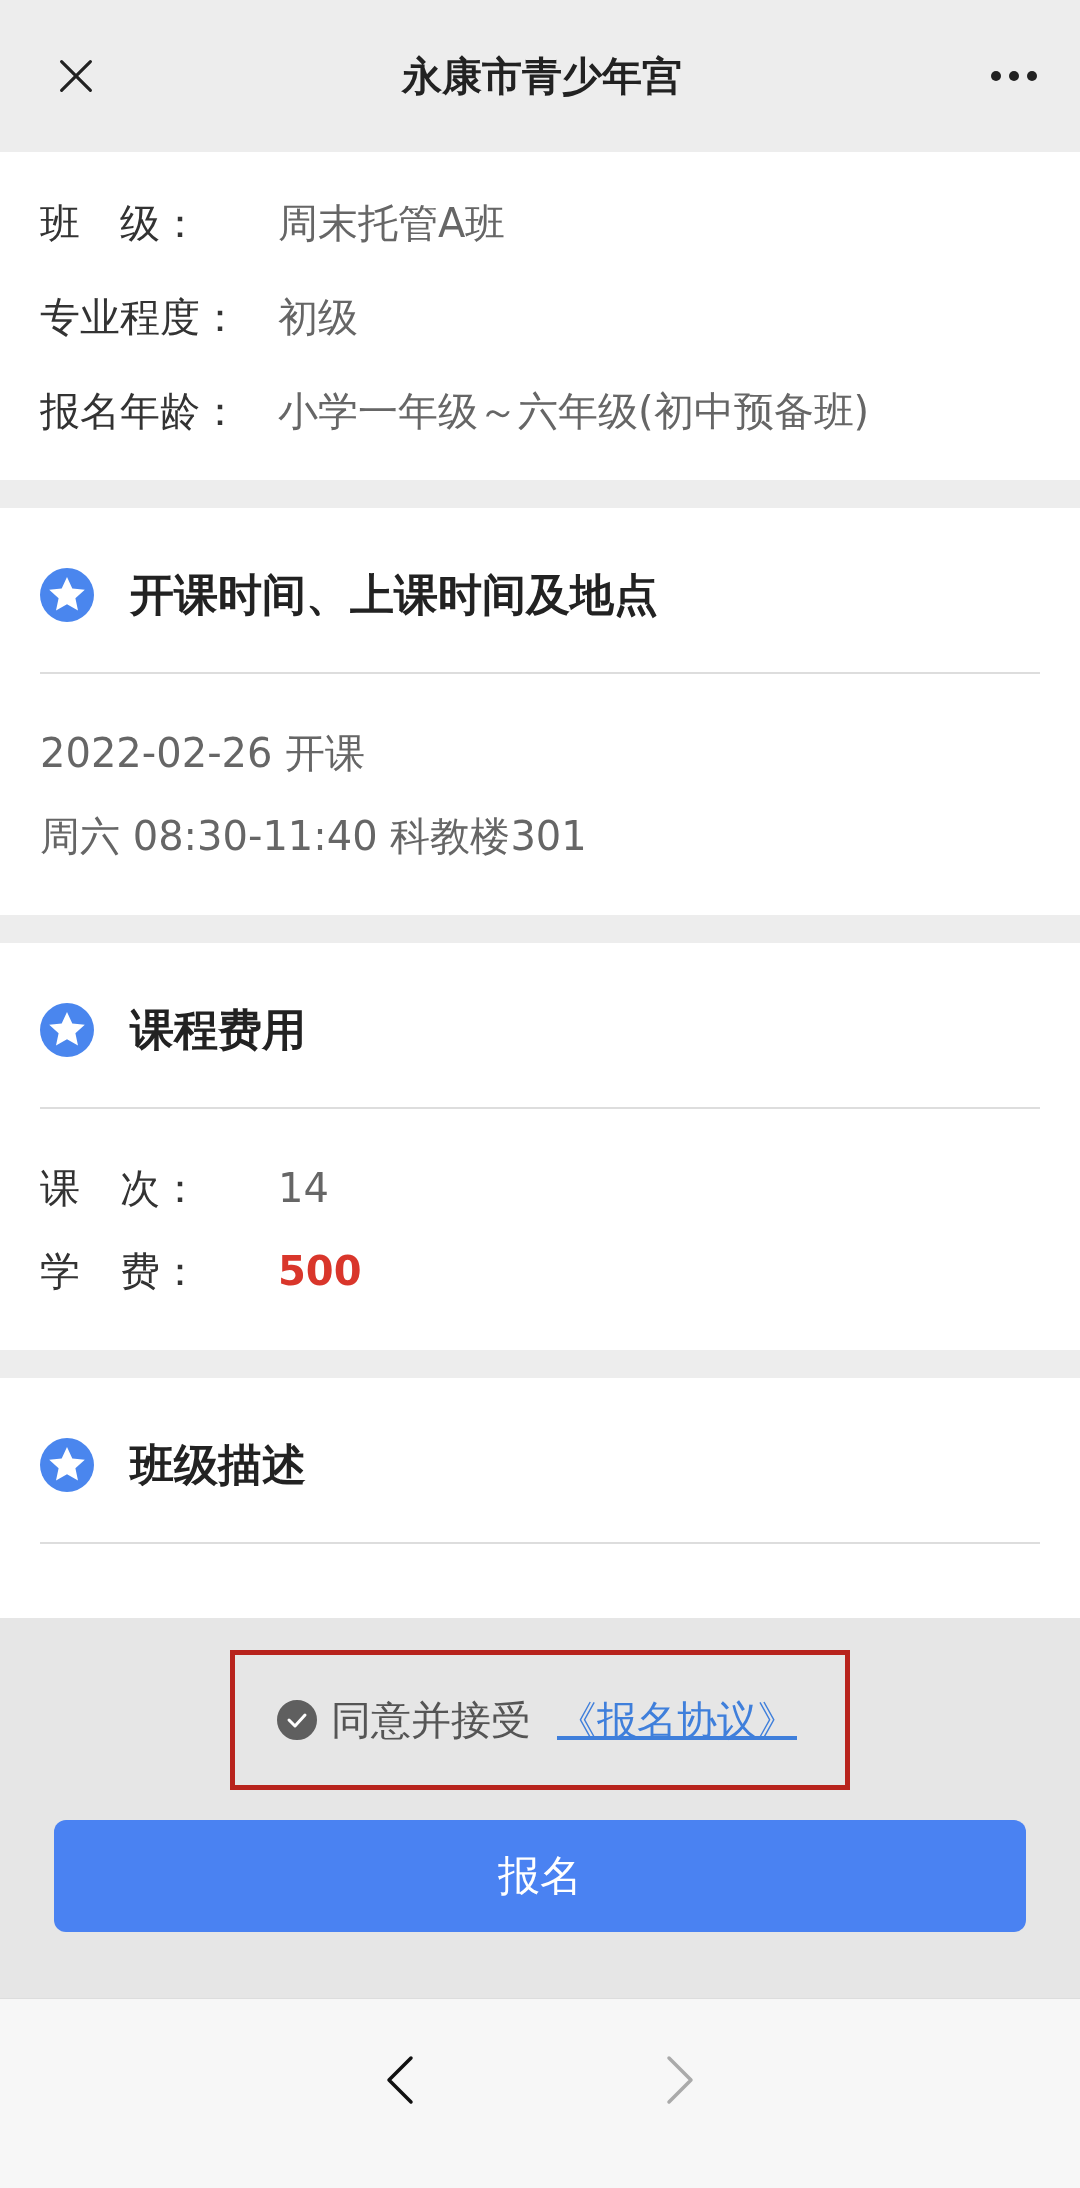 This screenshot has height=2188, width=1080. Describe the element at coordinates (392, 223) in the screenshot. I see `field-value: 周末托管A班` at that location.